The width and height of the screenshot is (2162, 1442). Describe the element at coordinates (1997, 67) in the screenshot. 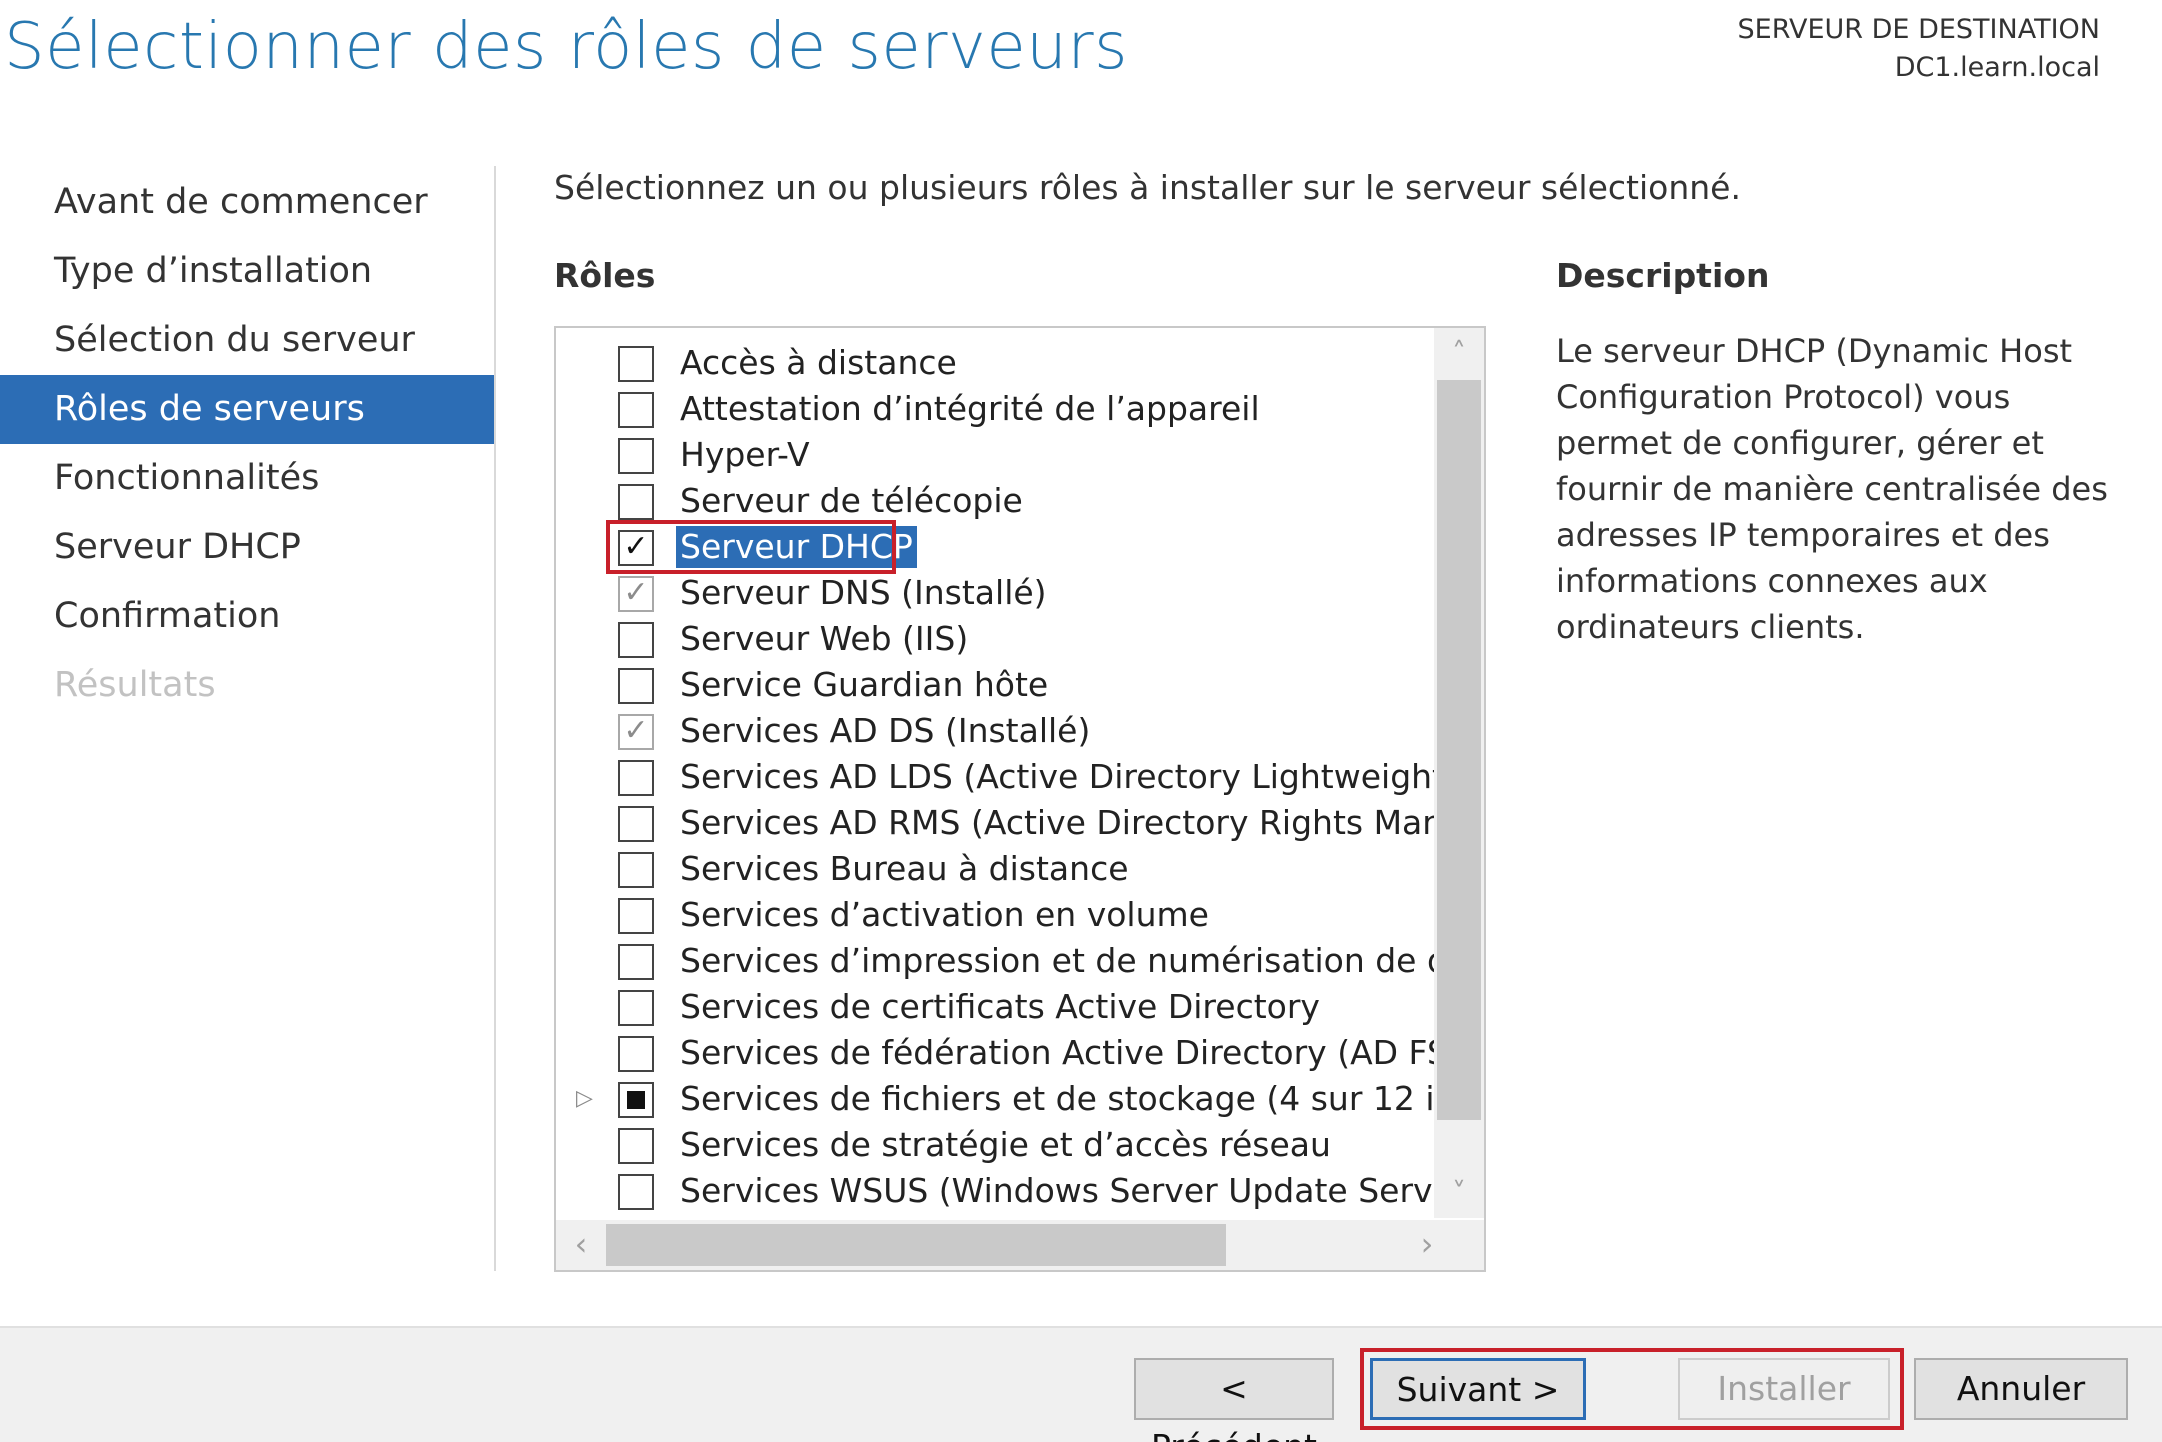

I see `destination-server: DC1.learn.local` at that location.